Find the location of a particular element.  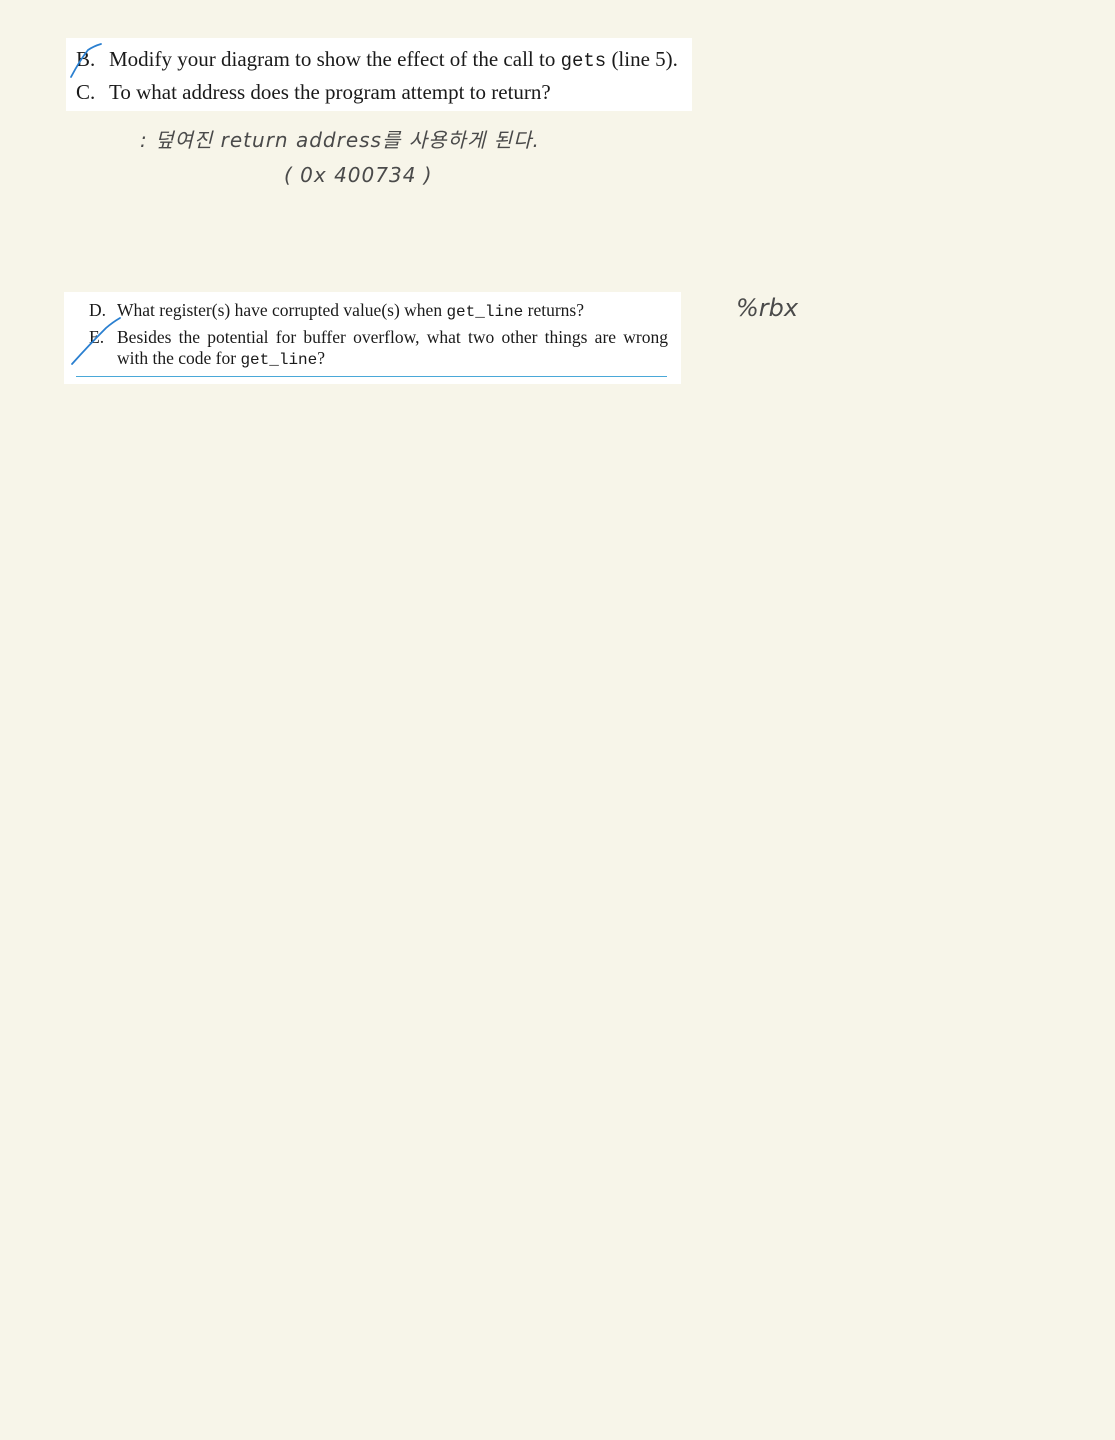

question-b-letter: B. is located at coordinates (86, 59).